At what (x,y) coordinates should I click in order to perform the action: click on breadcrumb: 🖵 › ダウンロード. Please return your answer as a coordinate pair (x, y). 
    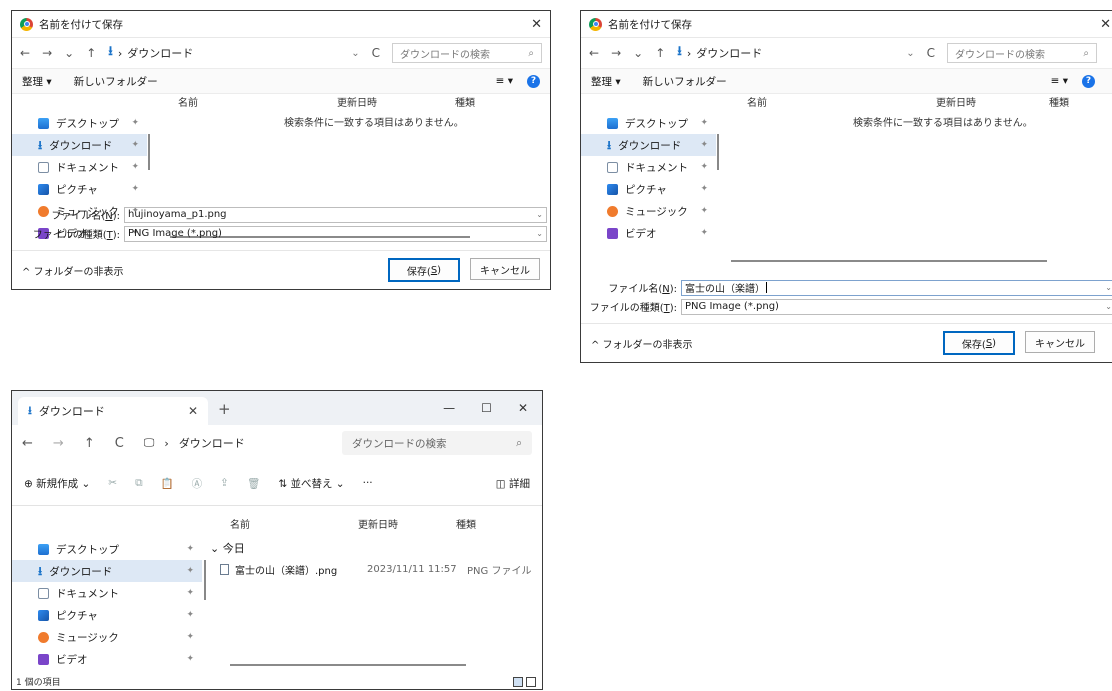
    Looking at the image, I should click on (194, 443).